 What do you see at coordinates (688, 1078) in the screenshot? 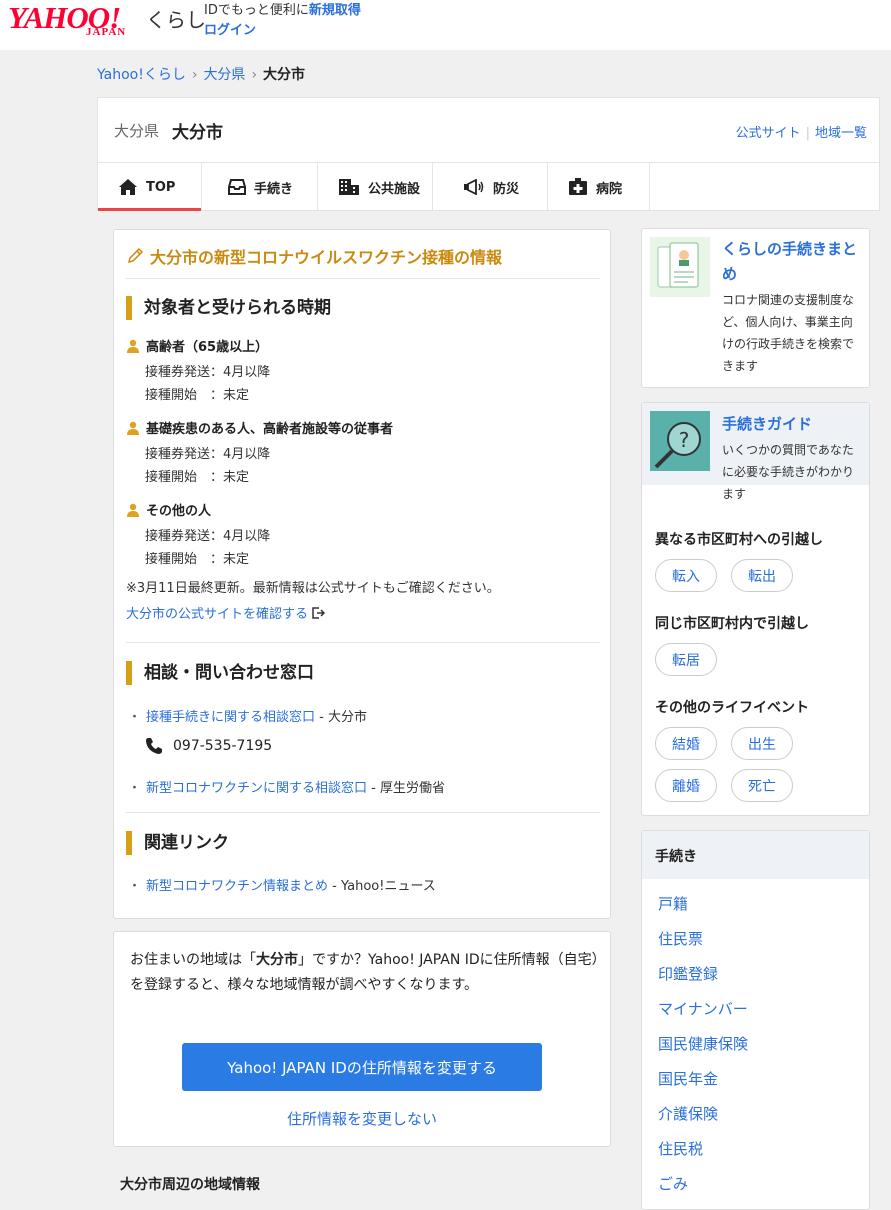
I see `procedure-item-national-pension: 国民年金` at bounding box center [688, 1078].